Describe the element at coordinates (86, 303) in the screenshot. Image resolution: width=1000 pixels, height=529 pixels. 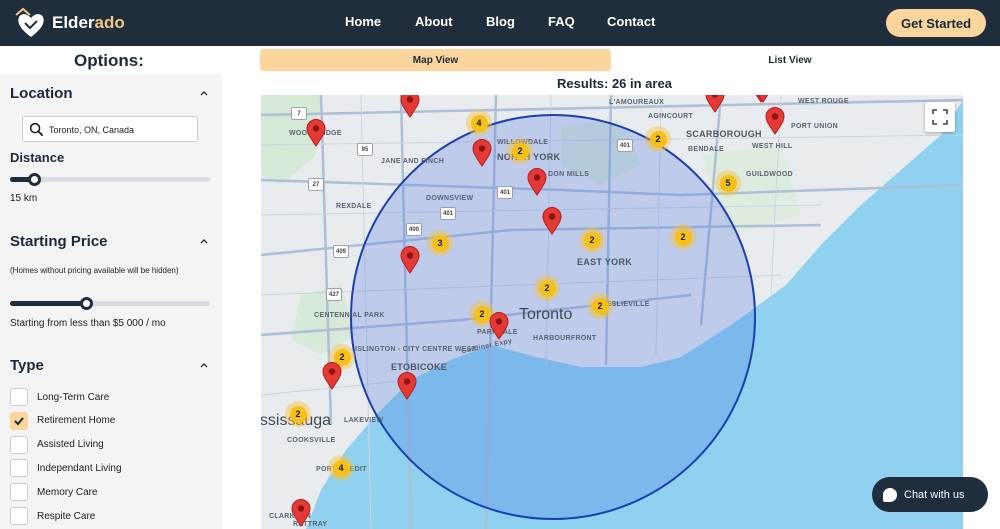
I see `price-slider-thumb` at that location.